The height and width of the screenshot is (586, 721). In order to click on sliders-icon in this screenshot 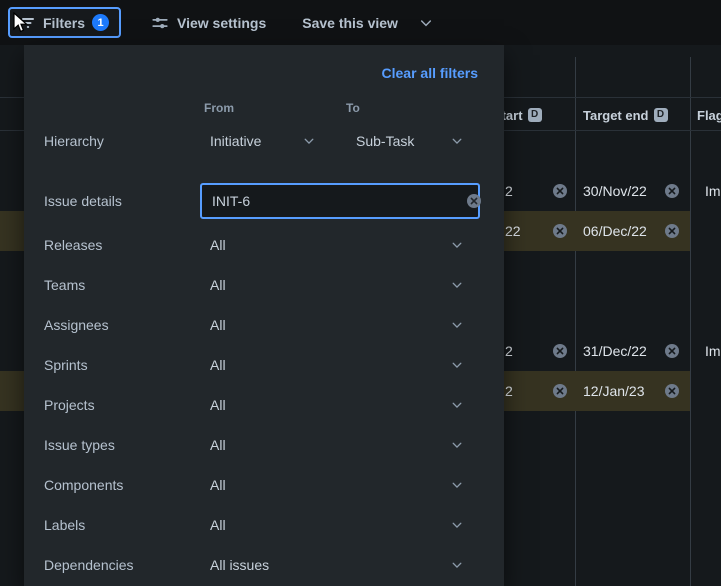, I will do `click(160, 22)`.